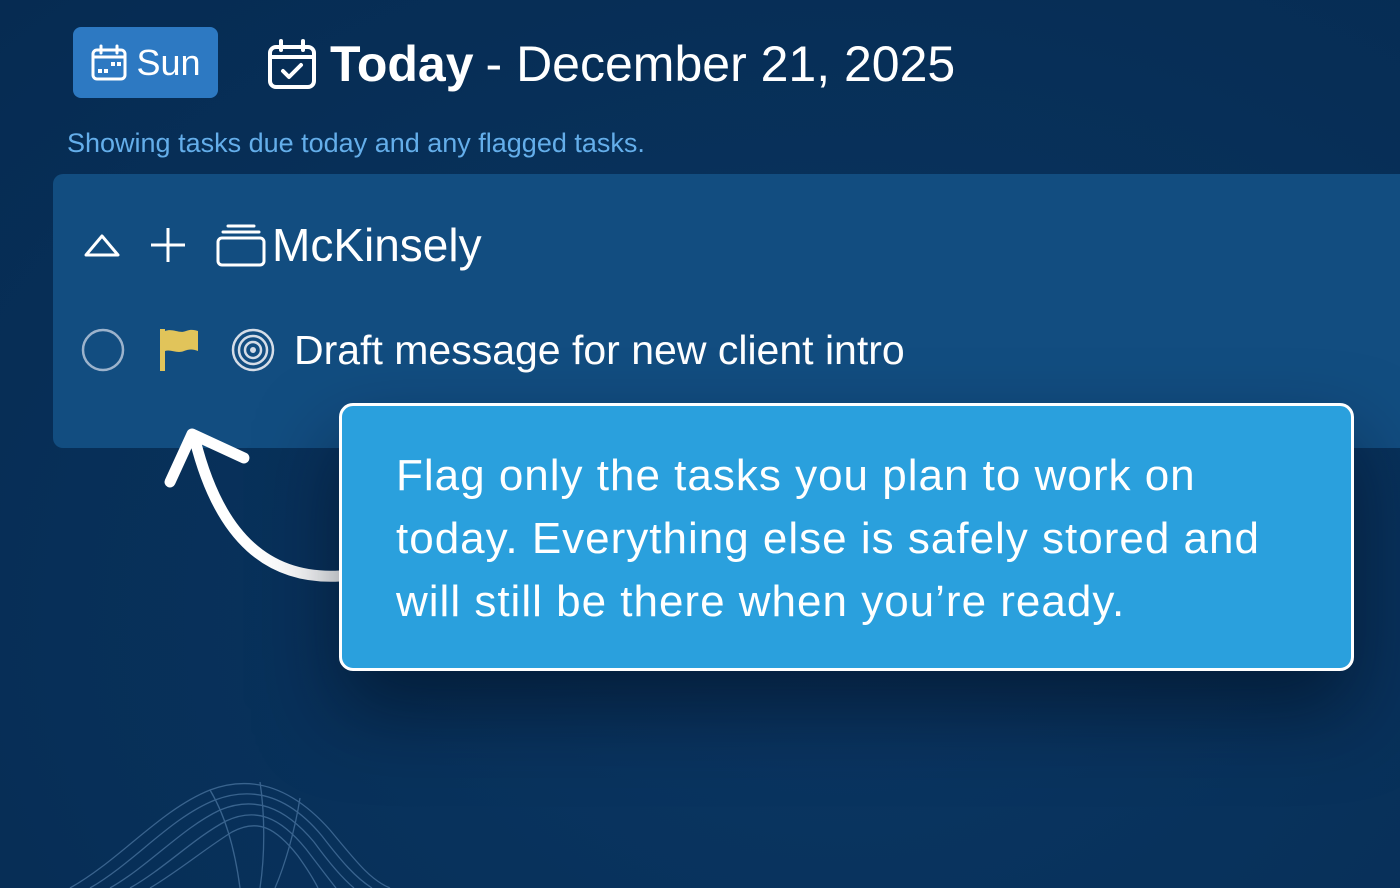  I want to click on decorative-lineart-icon, so click(230, 834).